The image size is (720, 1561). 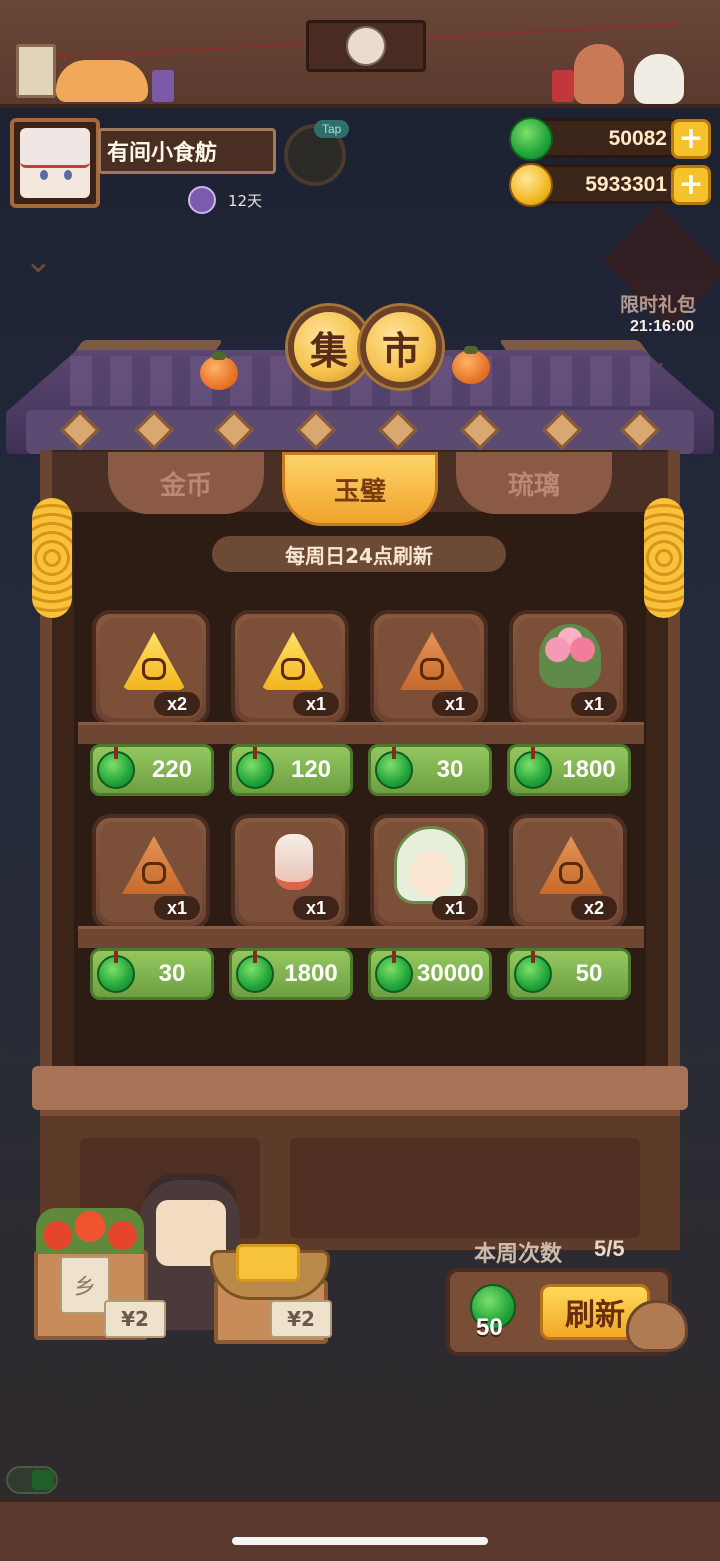 What do you see at coordinates (659, 79) in the screenshot?
I see `white-cat-icon` at bounding box center [659, 79].